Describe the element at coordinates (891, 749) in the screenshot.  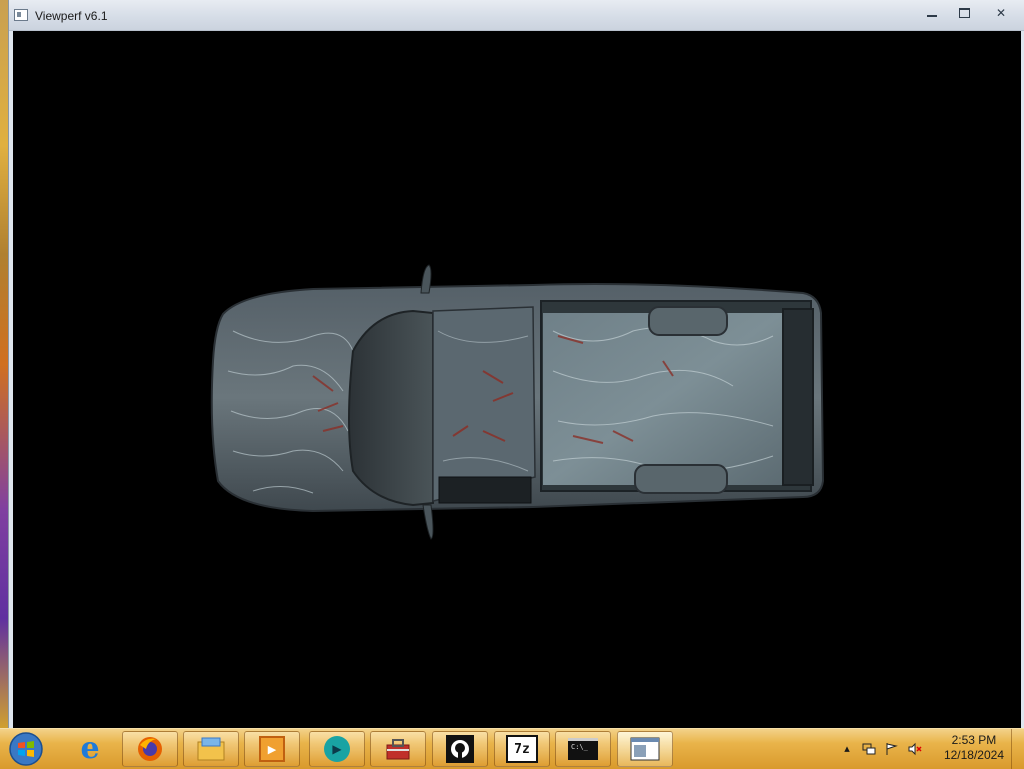
I see `action-center-flag-icon` at that location.